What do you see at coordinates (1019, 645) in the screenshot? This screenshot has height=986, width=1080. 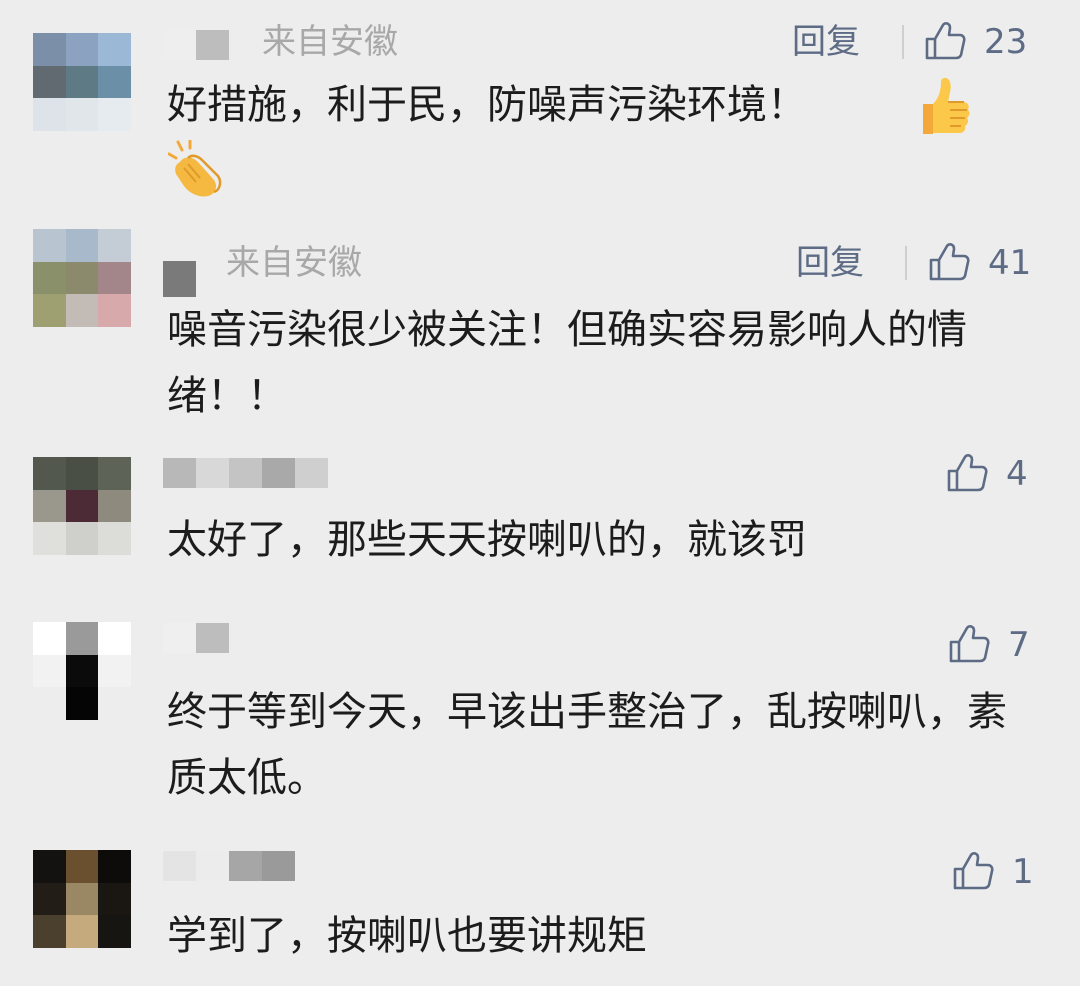 I see `like-count: 7` at bounding box center [1019, 645].